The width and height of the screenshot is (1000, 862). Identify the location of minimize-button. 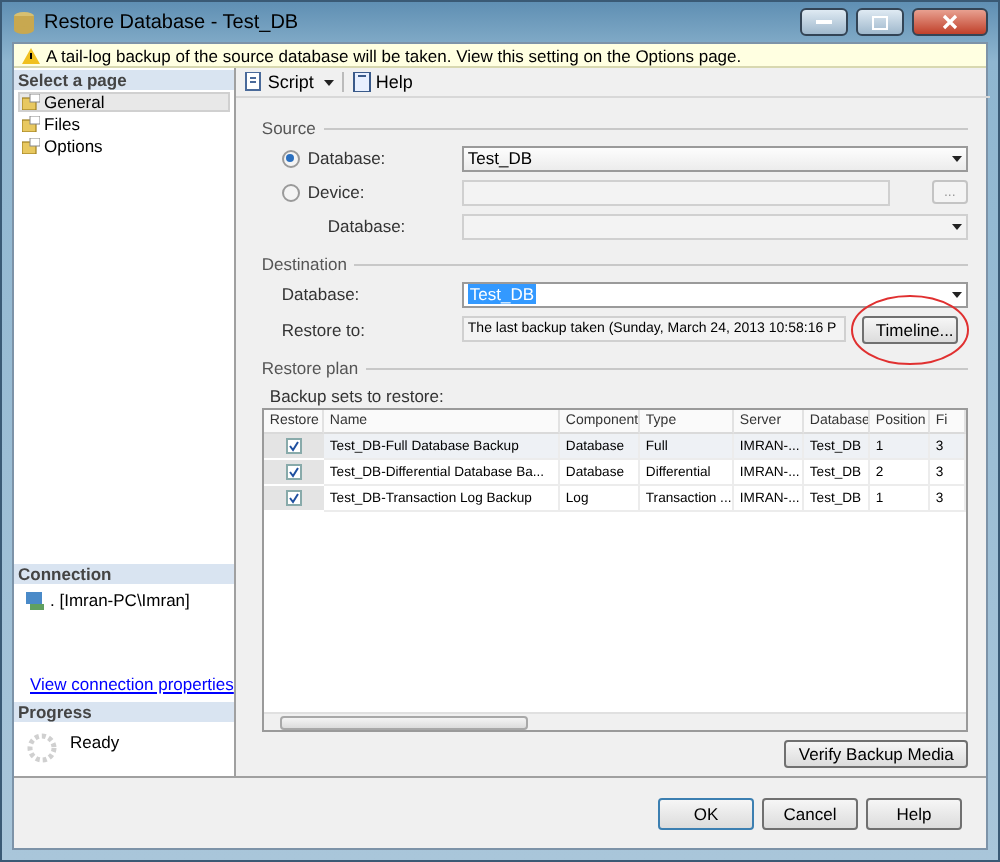
(824, 22).